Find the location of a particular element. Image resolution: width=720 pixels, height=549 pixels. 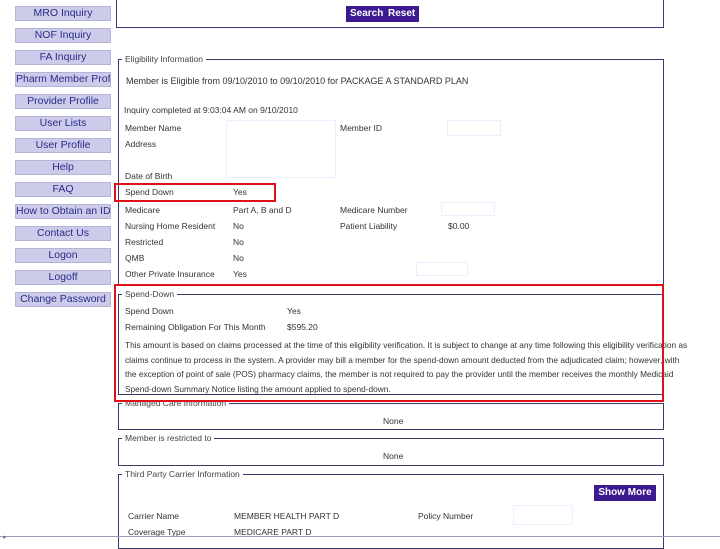

member-id-label: Member ID is located at coordinates (361, 128).